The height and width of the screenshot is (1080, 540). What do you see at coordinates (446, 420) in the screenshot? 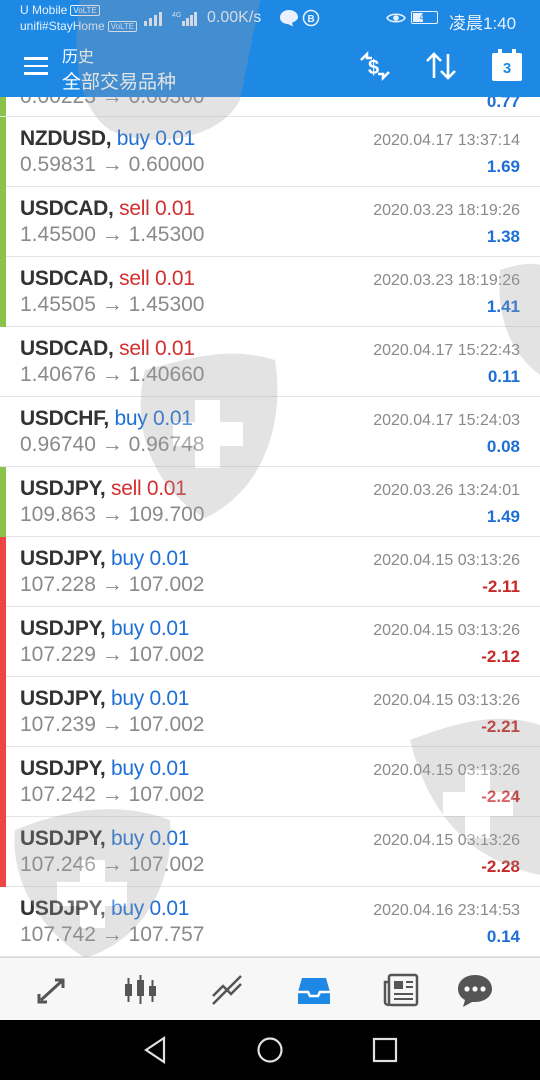
I see `trade-datetime: 2020.04.17 15:24:03` at bounding box center [446, 420].